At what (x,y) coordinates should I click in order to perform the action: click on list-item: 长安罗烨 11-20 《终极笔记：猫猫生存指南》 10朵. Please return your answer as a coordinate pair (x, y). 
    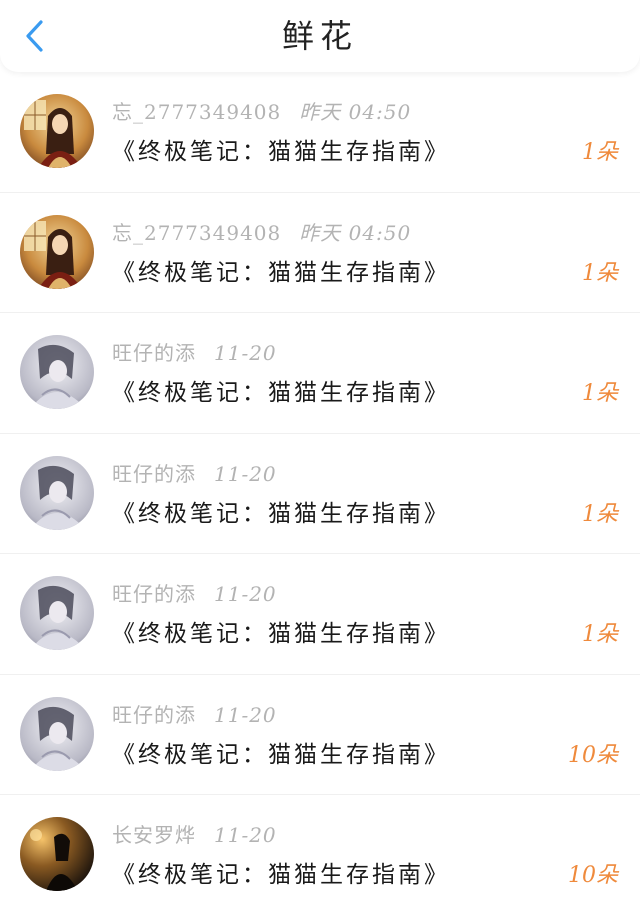
    Looking at the image, I should click on (320, 846).